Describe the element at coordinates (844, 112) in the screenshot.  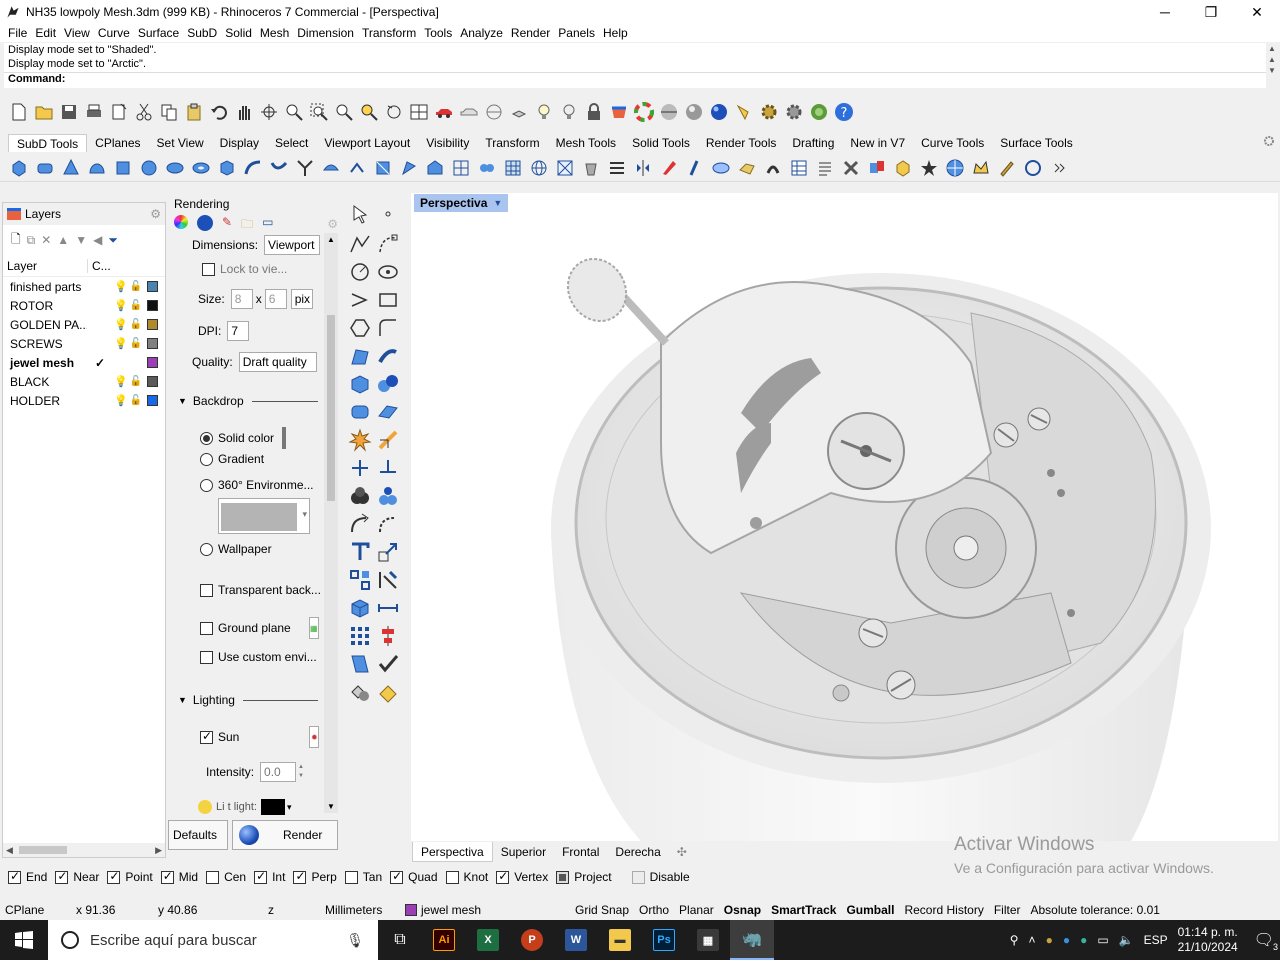
I see `help-icon: ?` at that location.